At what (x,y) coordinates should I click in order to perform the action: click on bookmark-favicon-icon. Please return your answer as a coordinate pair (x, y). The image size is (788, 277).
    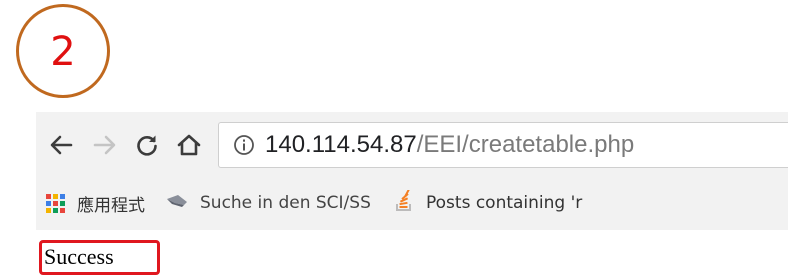
    Looking at the image, I should click on (177, 203).